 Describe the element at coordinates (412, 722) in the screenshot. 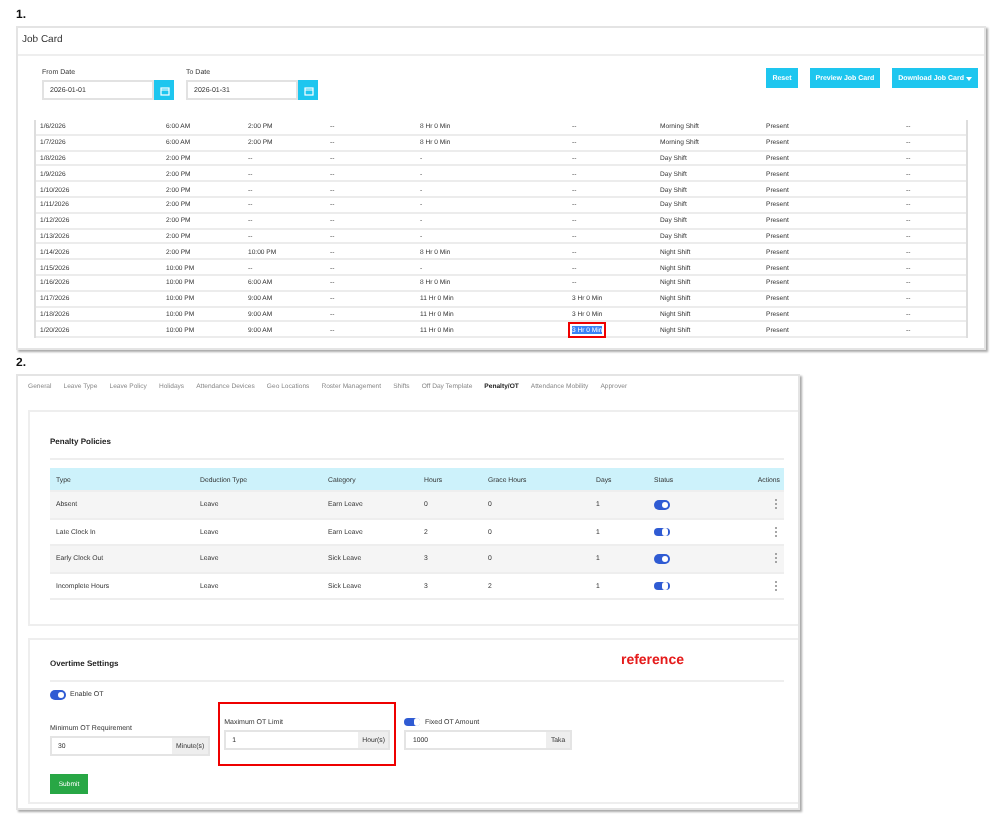

I see `field-toggle` at that location.